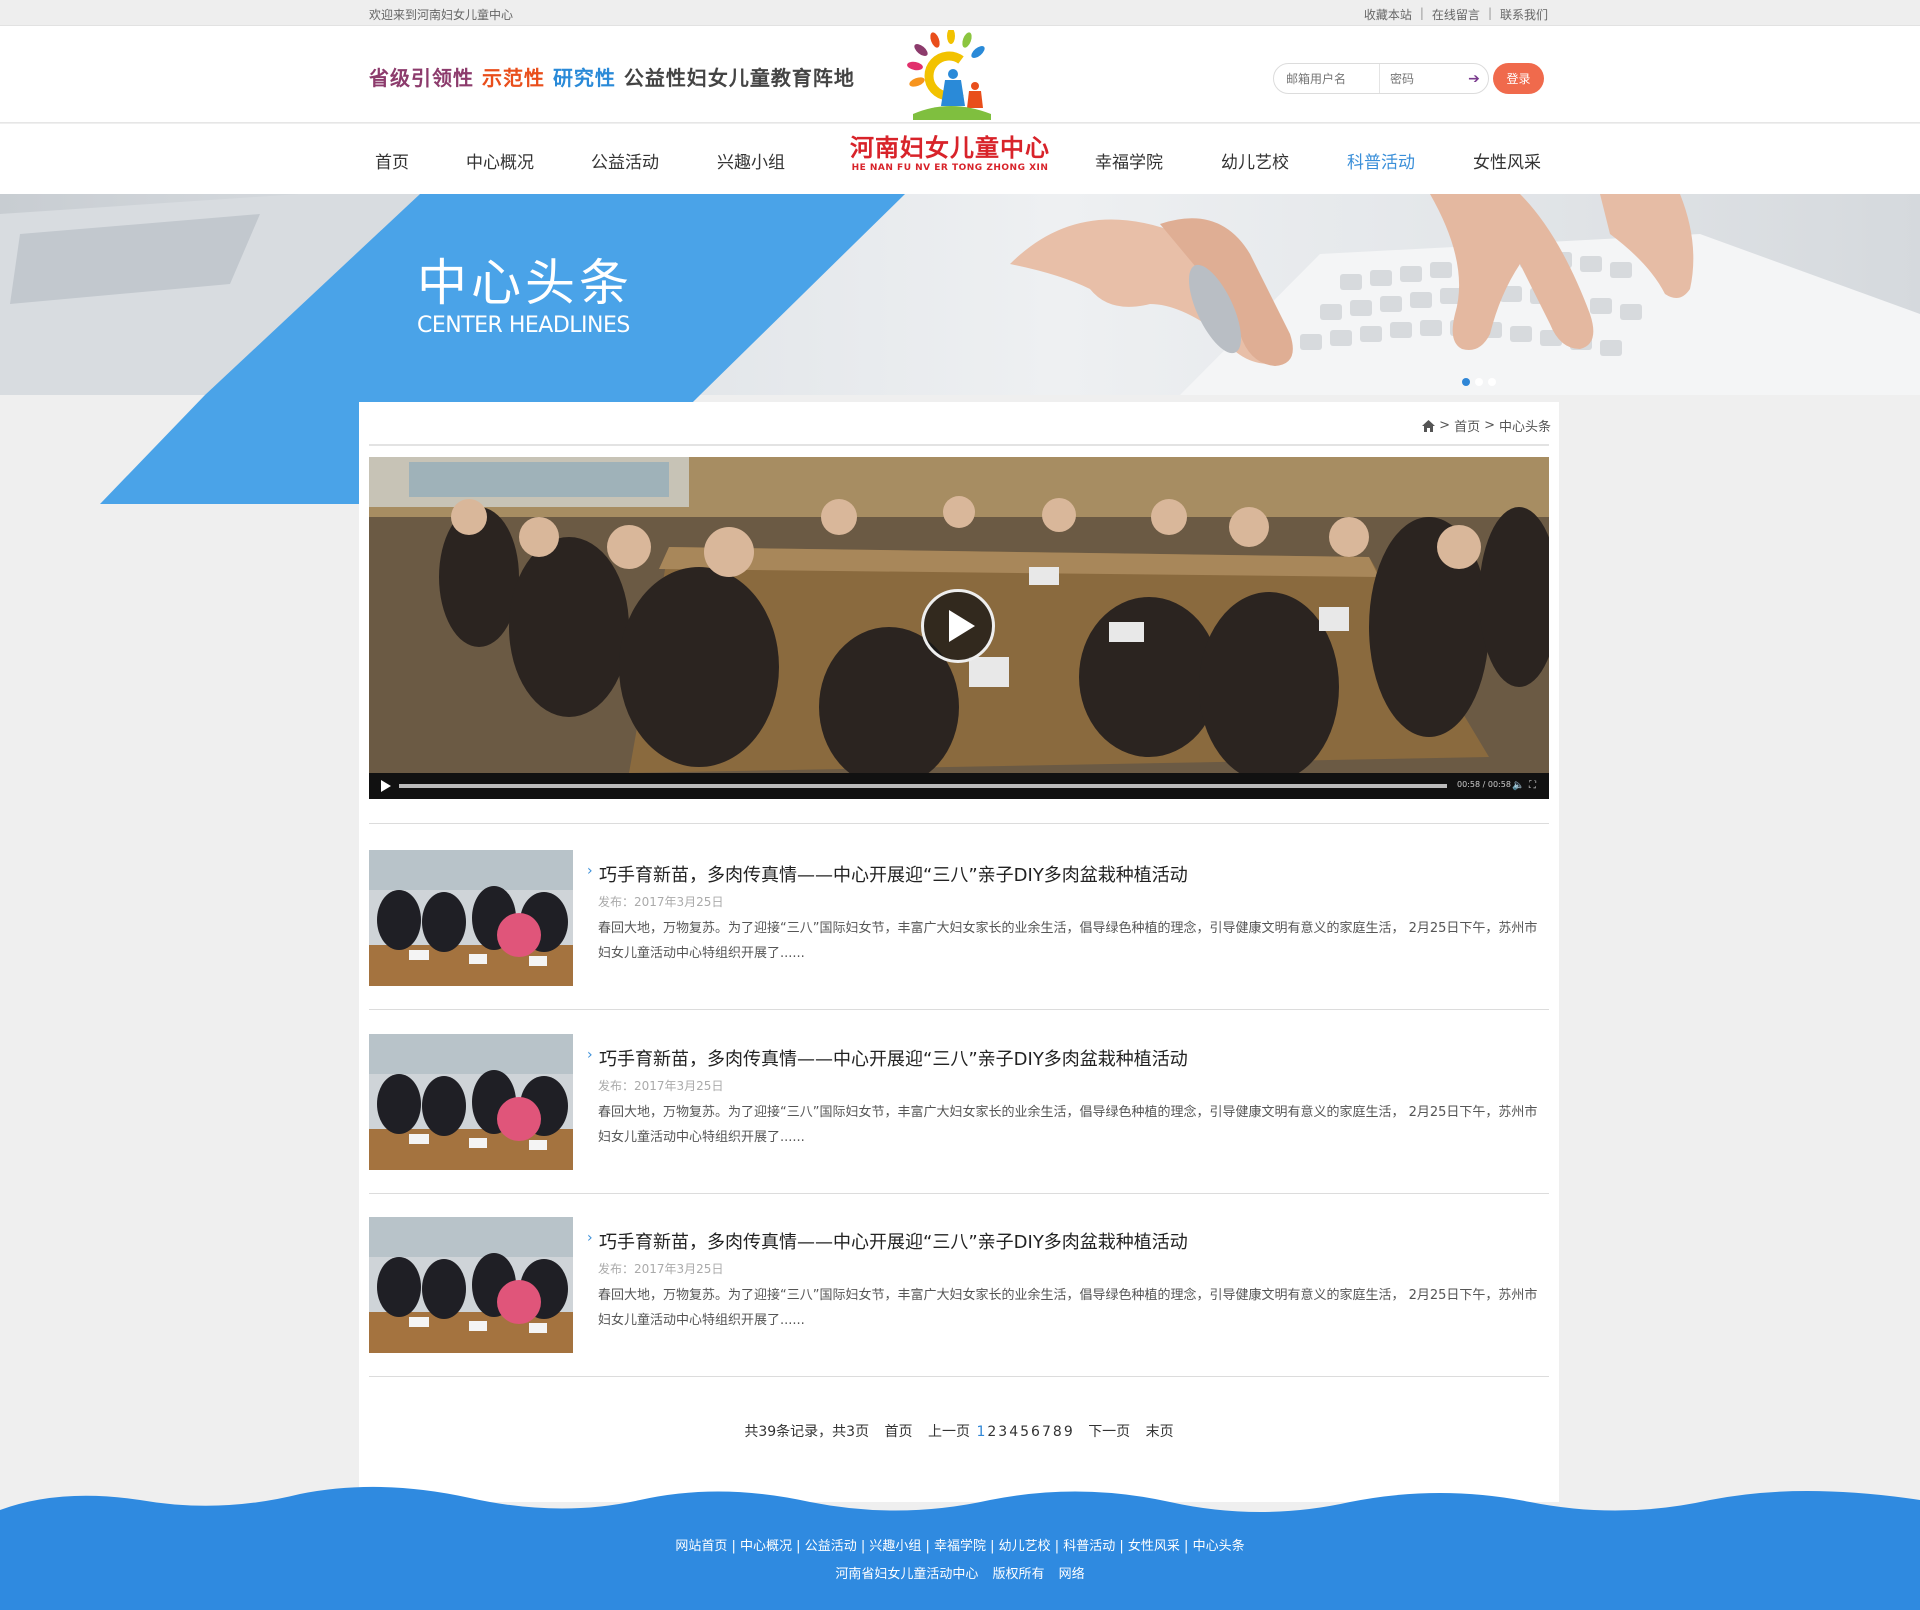 The height and width of the screenshot is (1610, 1920). What do you see at coordinates (1518, 78) in the screenshot?
I see `login-button: 登录` at bounding box center [1518, 78].